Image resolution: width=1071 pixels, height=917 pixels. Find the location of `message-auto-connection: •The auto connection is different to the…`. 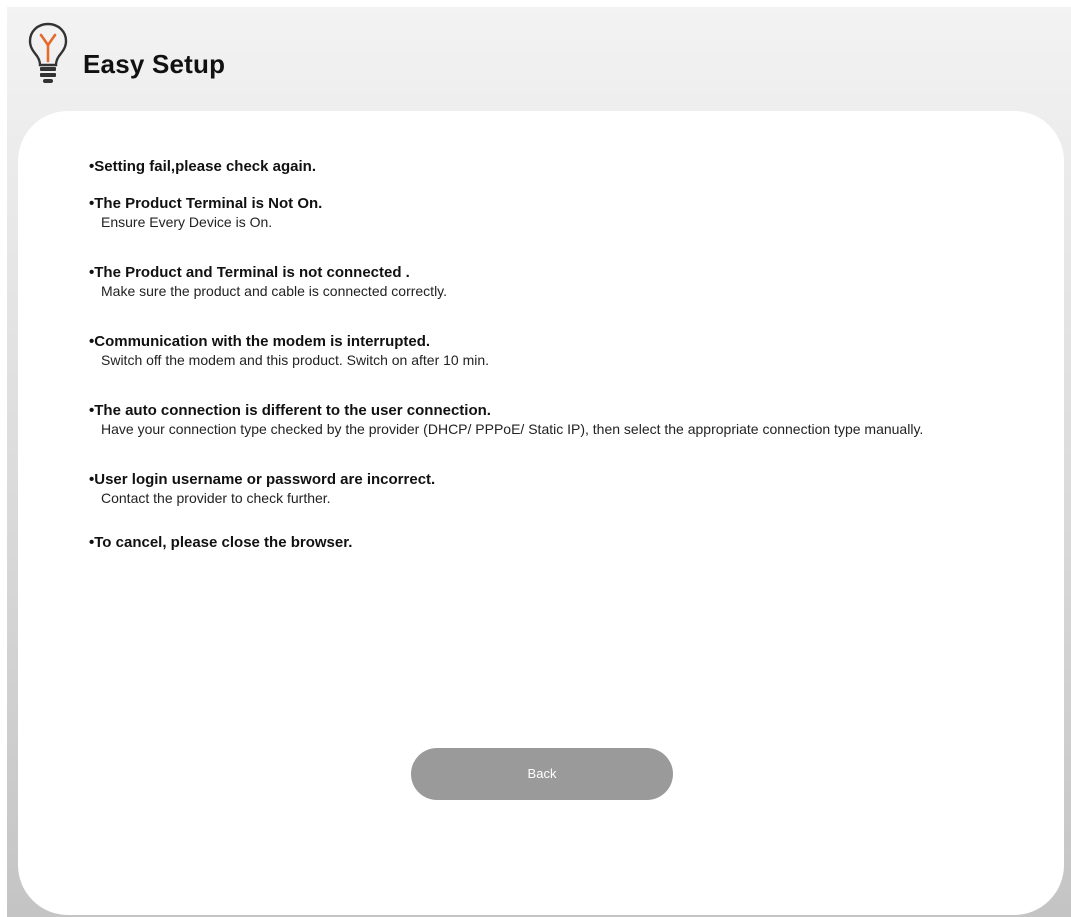

message-auto-connection: •The auto connection is different to the… is located at coordinates (554, 420).